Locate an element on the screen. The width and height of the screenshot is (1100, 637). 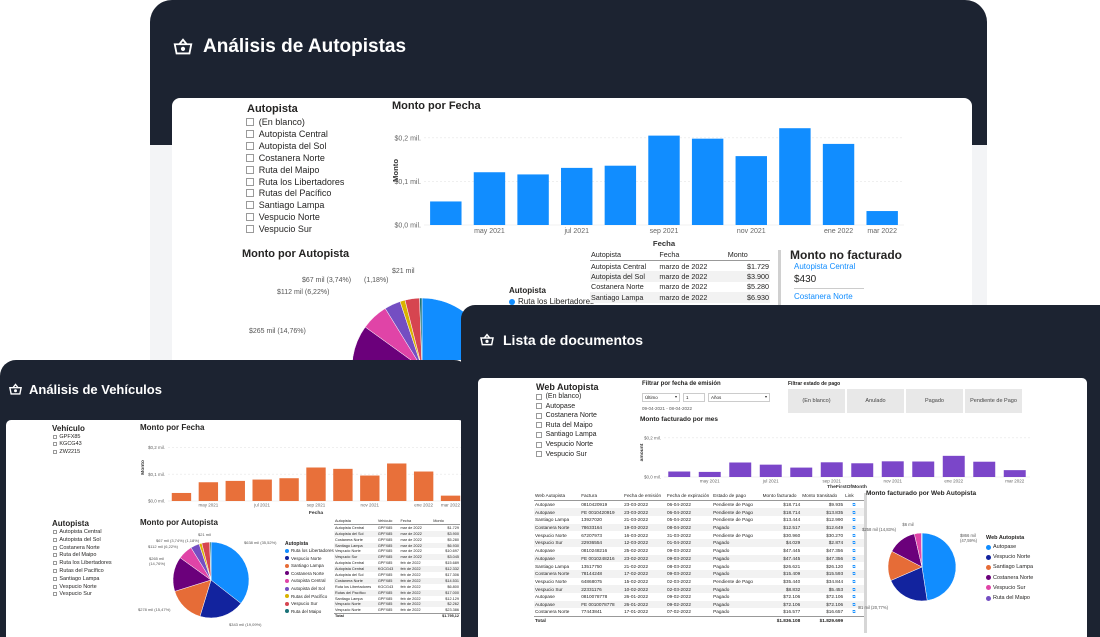
estado-option-button: Anulado is located at coordinates (875, 401).